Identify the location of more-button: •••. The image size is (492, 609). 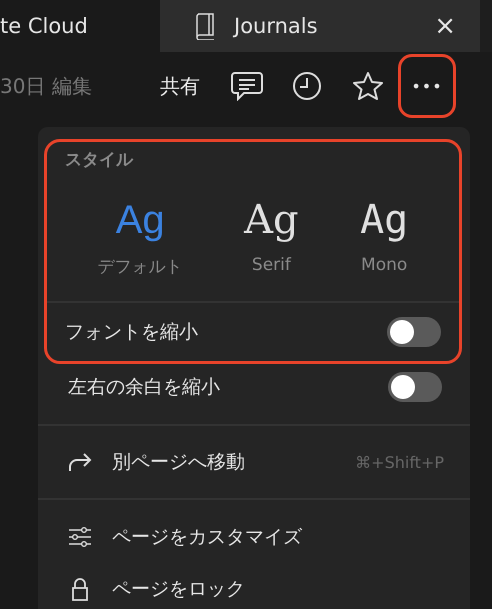
(427, 86).